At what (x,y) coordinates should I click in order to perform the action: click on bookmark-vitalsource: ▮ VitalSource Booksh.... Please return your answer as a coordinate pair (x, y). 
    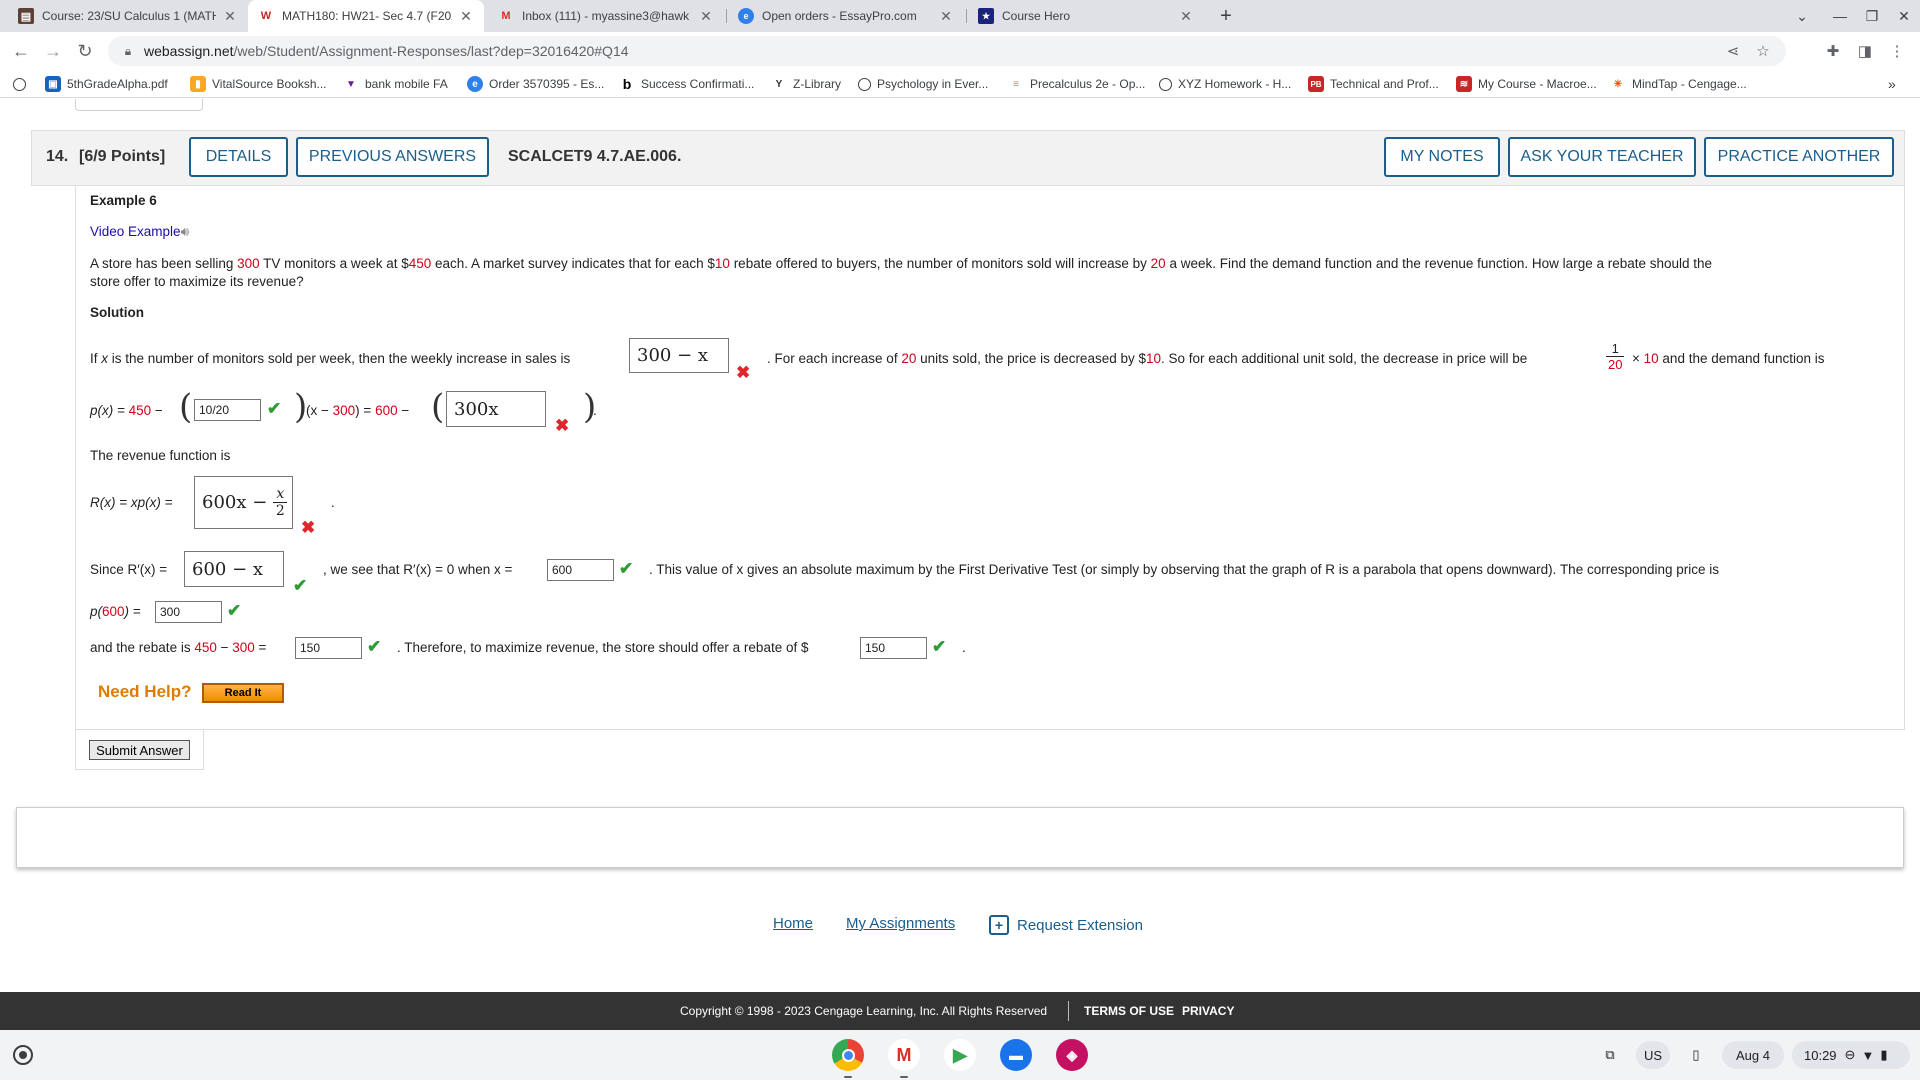
    Looking at the image, I should click on (258, 84).